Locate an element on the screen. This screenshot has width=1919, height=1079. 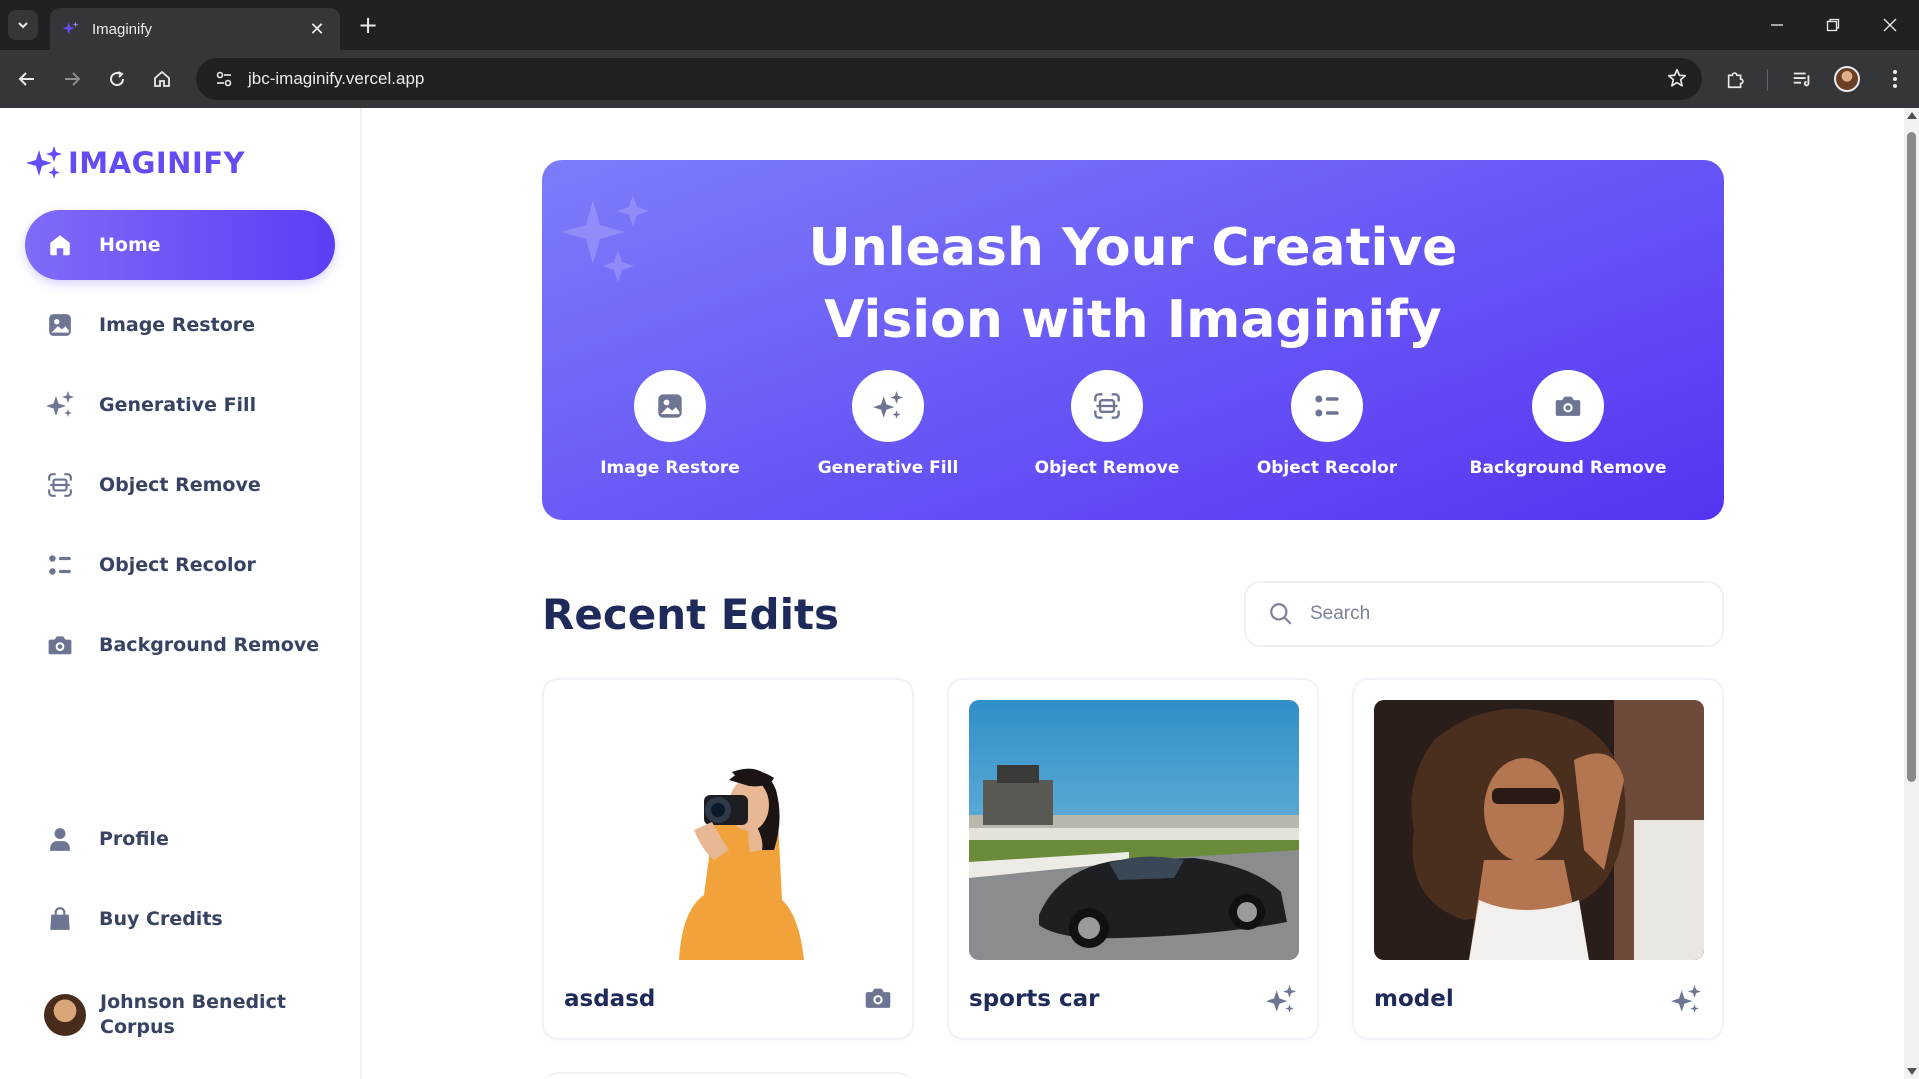
url-text: jbc-imaginify.vercel.app is located at coordinates (336, 78).